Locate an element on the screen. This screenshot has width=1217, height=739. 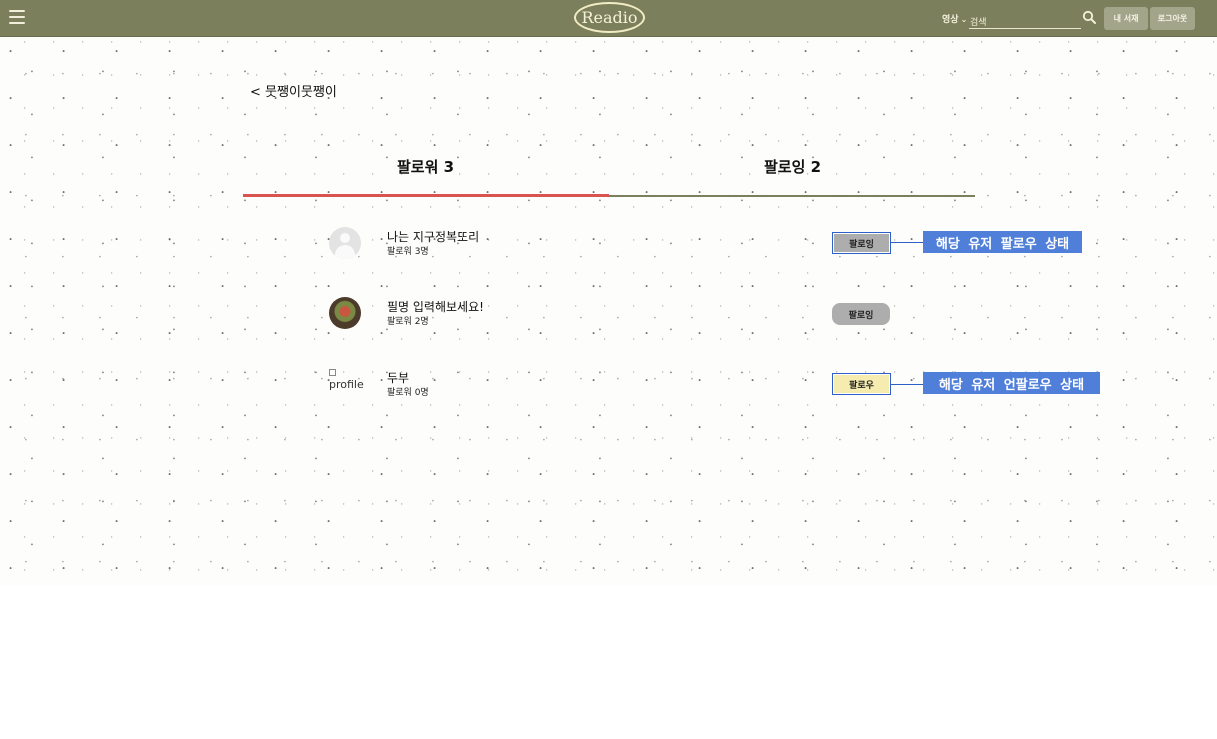
user-name: 필명 입력해보세요! is located at coordinates (435, 306).